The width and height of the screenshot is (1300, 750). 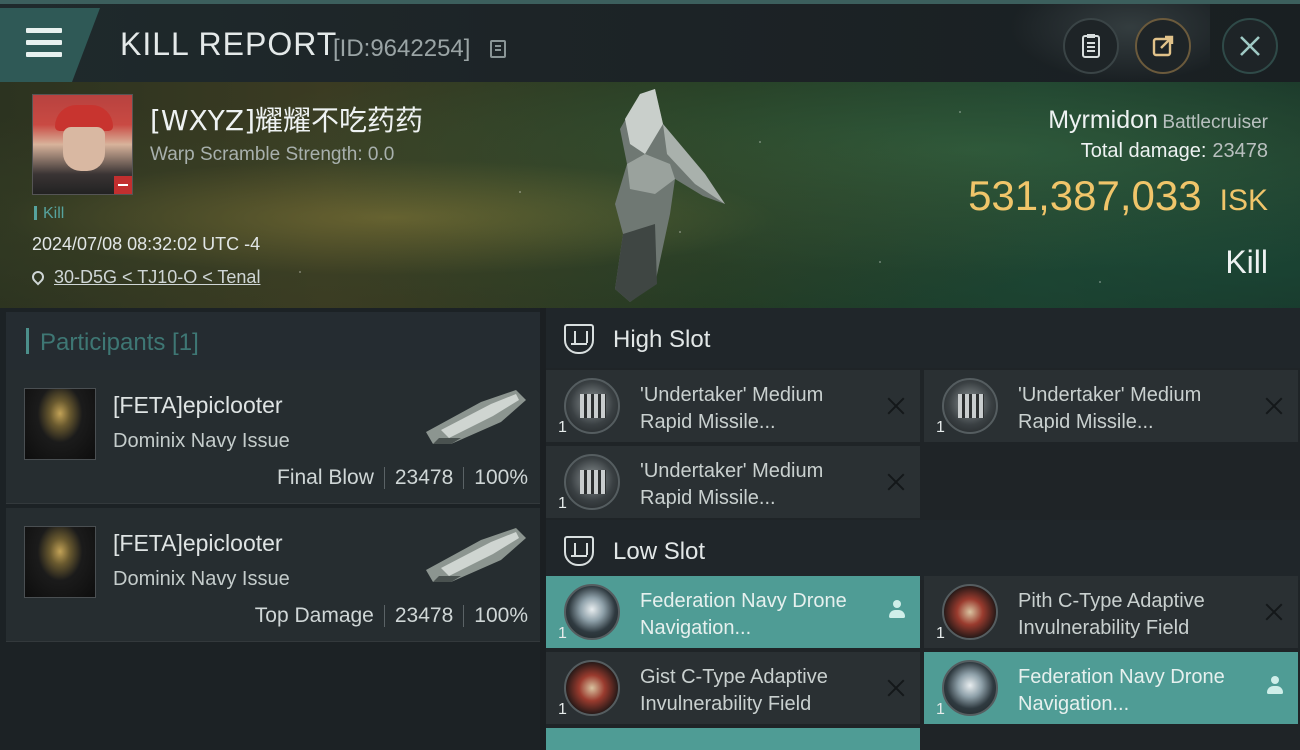 What do you see at coordinates (579, 551) in the screenshot?
I see `low-slot-icon` at bounding box center [579, 551].